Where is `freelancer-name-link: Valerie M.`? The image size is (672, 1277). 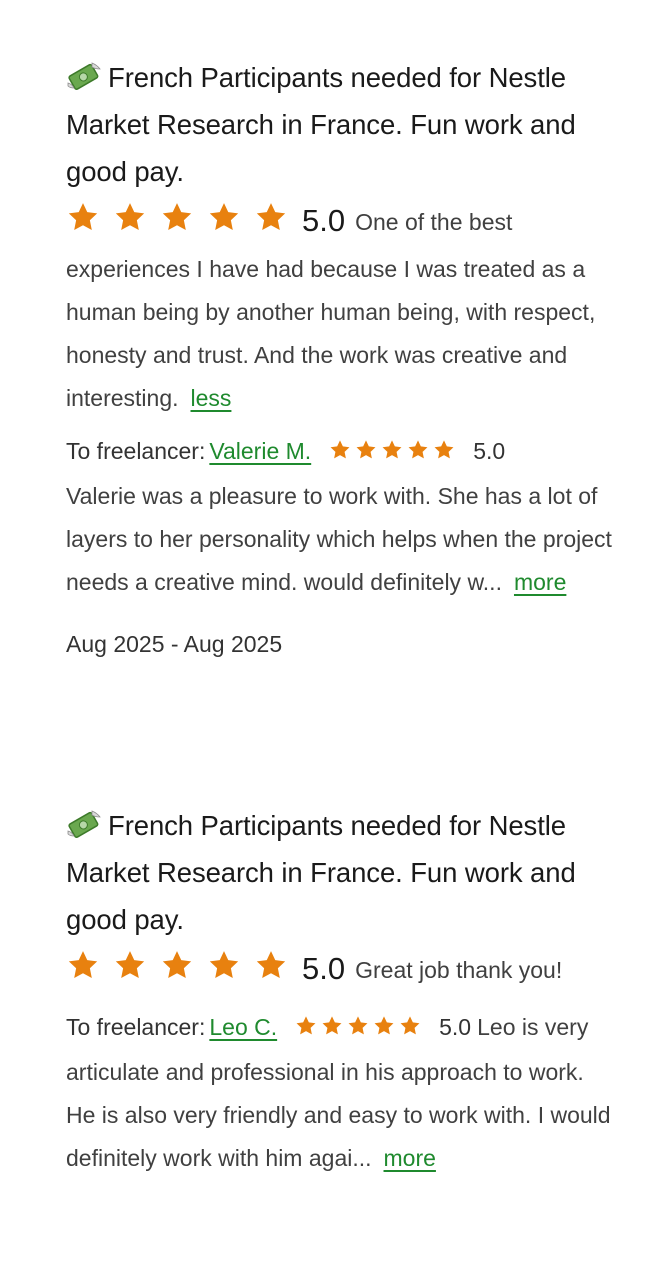 freelancer-name-link: Valerie M. is located at coordinates (260, 451).